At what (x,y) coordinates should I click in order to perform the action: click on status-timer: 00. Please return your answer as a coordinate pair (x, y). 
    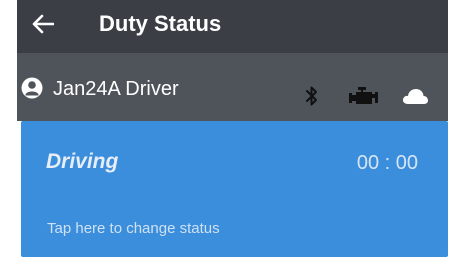
    Looking at the image, I should click on (387, 163).